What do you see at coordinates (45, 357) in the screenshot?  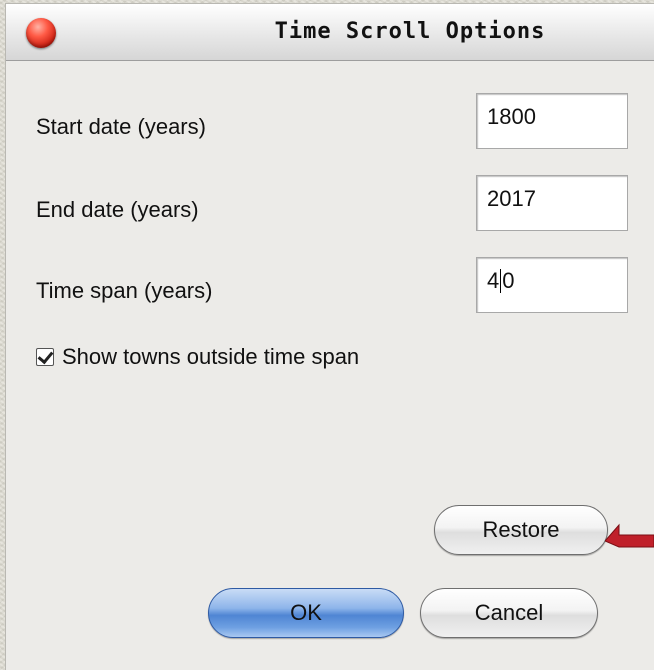 I see `show-towns-checkbox` at bounding box center [45, 357].